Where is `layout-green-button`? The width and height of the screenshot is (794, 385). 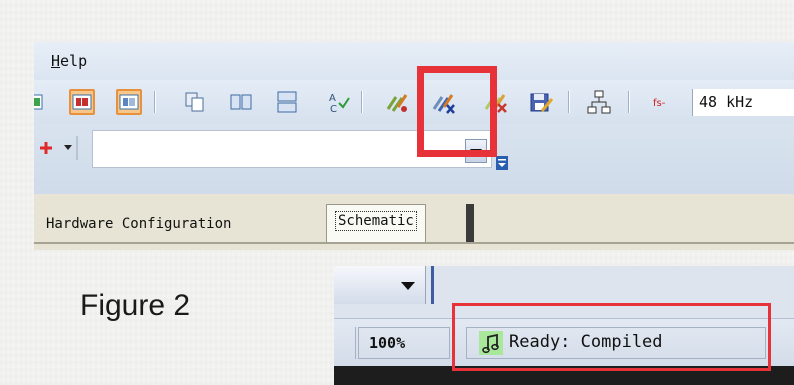 layout-green-button is located at coordinates (40, 102).